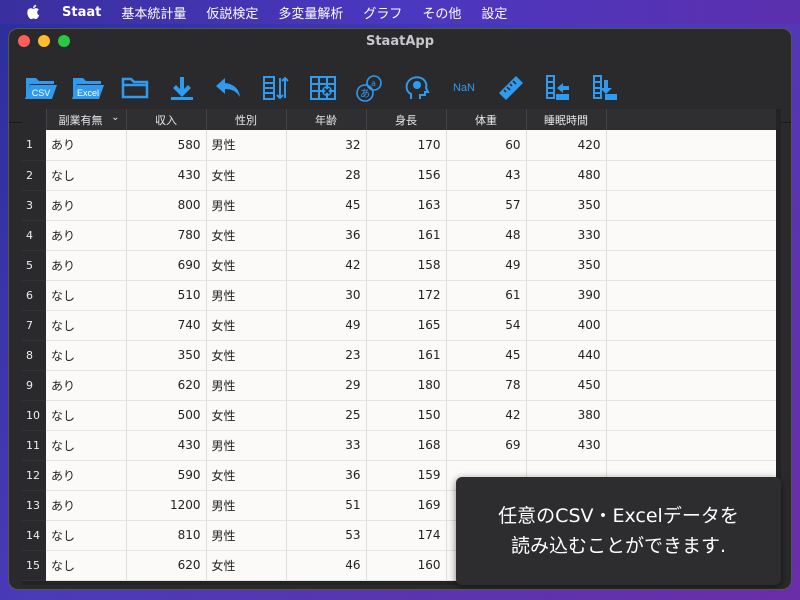  I want to click on column-header: 収入, so click(166, 119).